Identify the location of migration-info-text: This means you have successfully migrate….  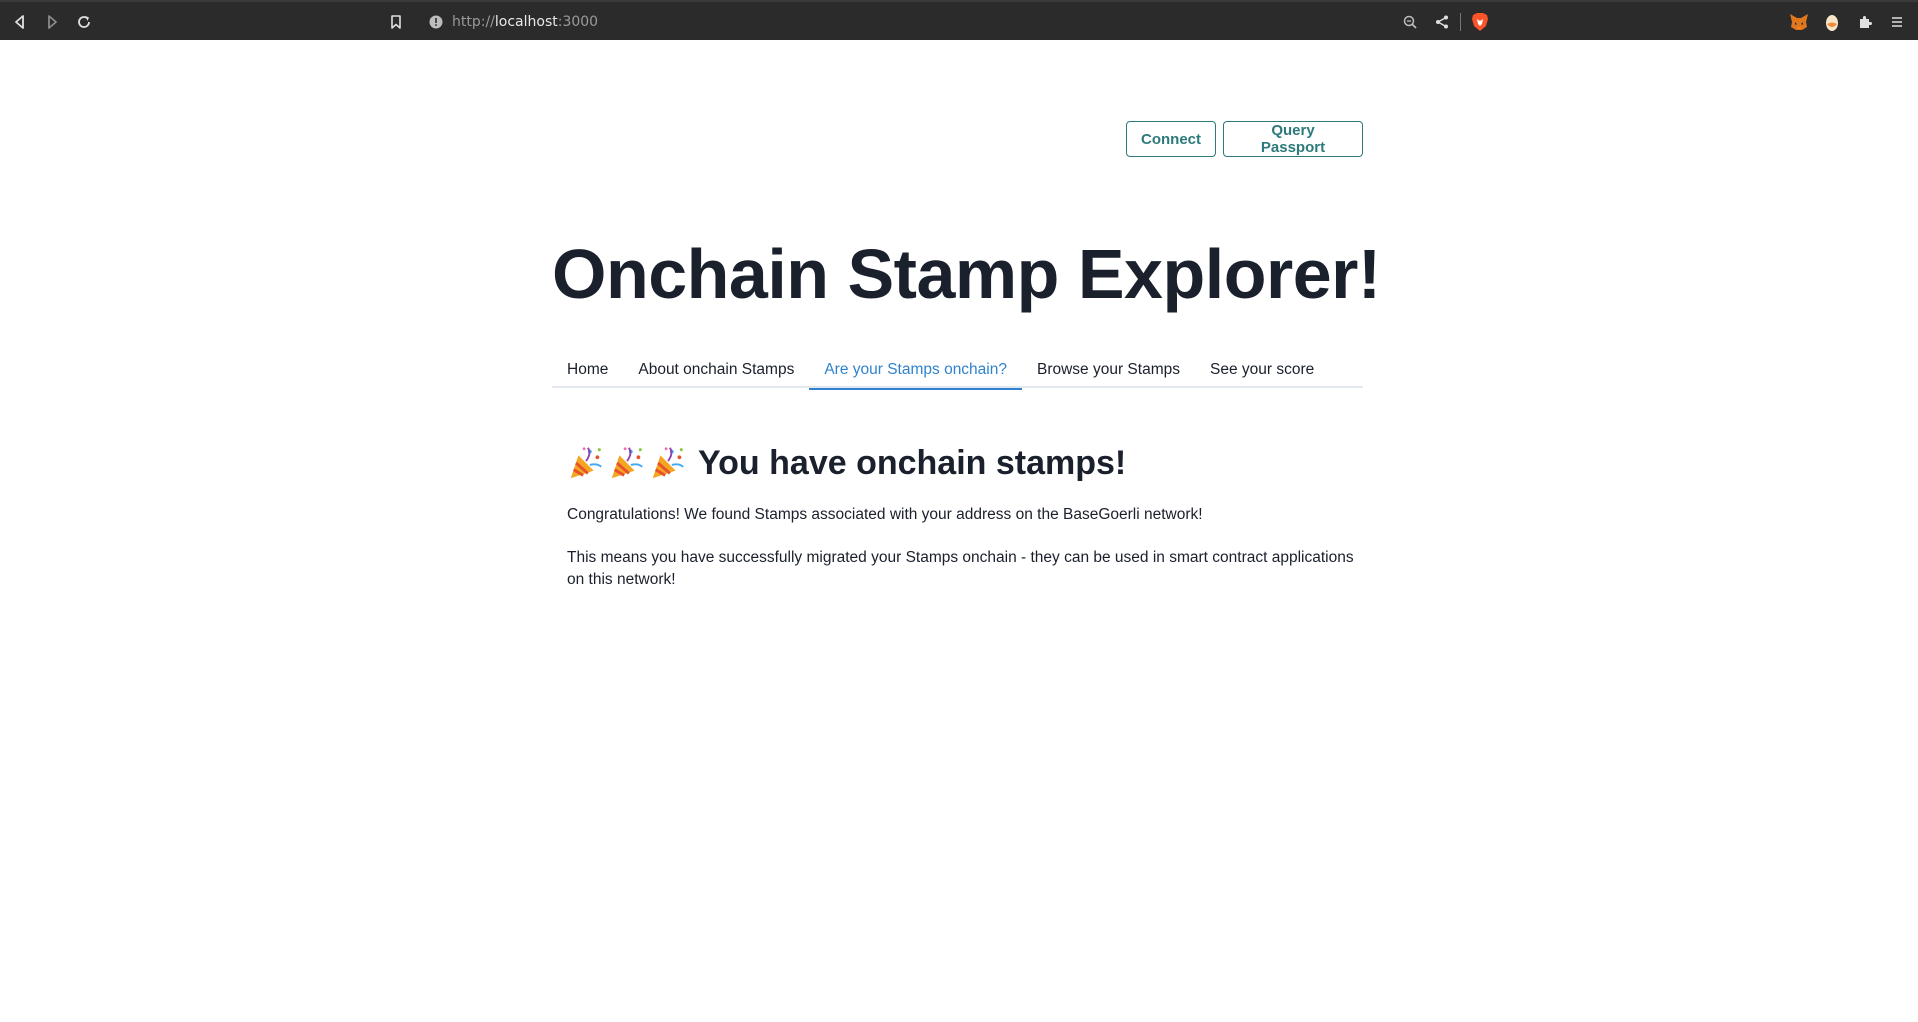
(960, 568).